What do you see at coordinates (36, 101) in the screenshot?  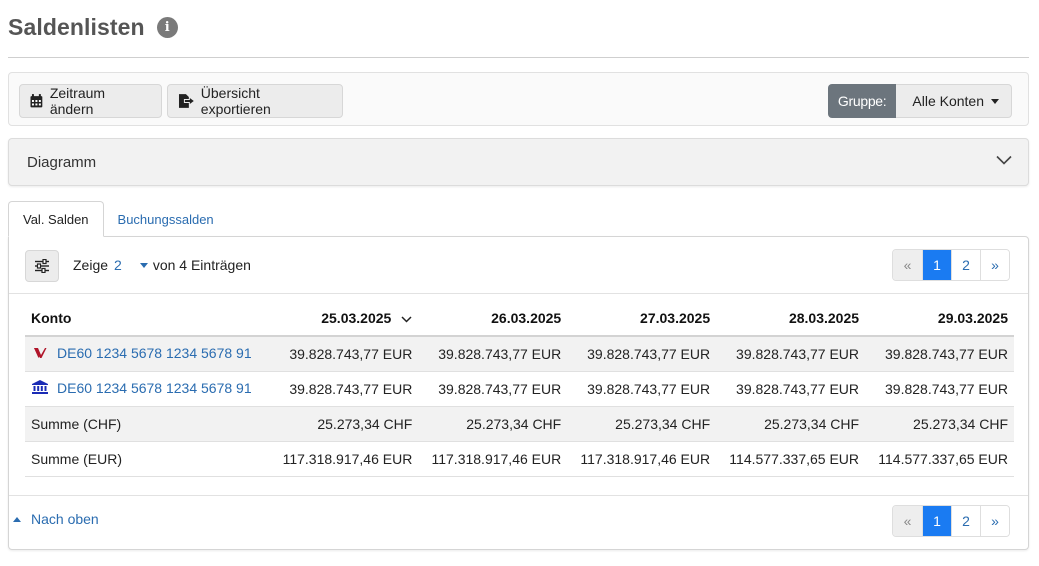 I see `calendar-icon` at bounding box center [36, 101].